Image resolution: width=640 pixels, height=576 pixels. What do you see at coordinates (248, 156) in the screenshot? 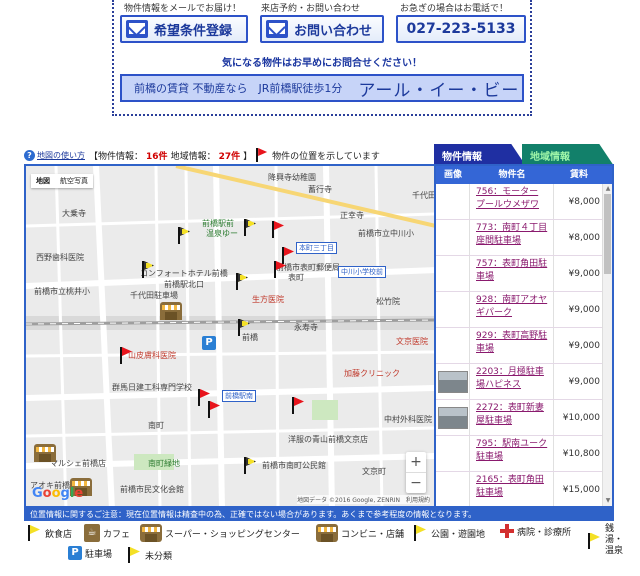
I see `summary-close-bracket: 】` at bounding box center [248, 156].